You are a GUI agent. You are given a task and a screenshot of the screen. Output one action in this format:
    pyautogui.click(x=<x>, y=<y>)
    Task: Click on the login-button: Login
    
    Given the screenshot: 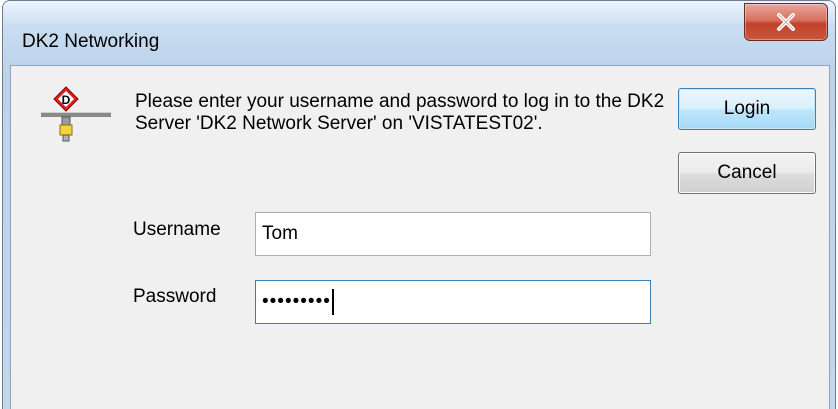 What is the action you would take?
    pyautogui.click(x=747, y=109)
    